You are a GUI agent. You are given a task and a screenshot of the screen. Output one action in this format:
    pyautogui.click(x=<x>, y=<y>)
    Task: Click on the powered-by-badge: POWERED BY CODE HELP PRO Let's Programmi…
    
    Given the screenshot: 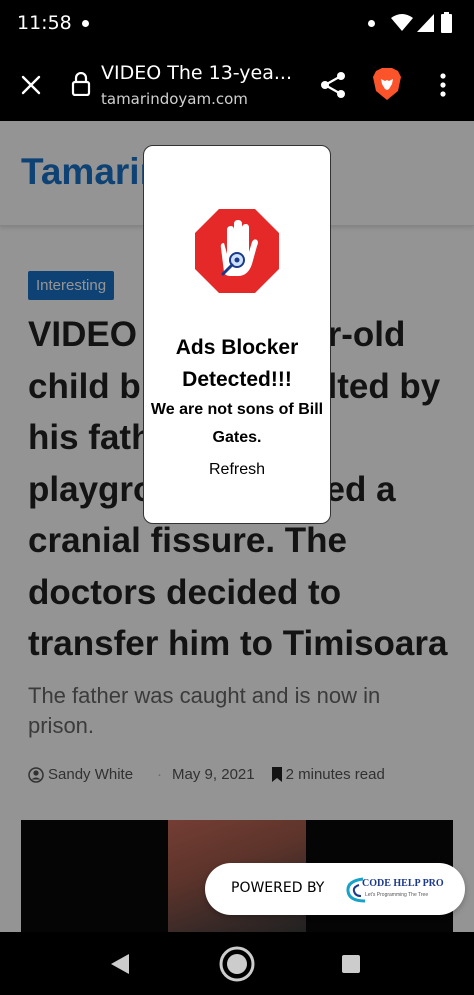 What is the action you would take?
    pyautogui.click(x=335, y=889)
    